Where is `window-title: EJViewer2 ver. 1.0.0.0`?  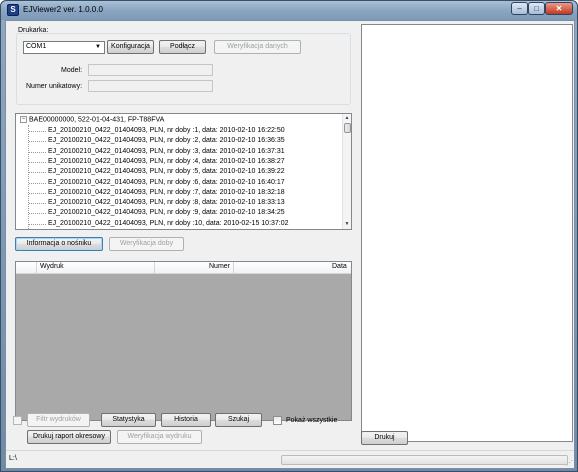
window-title: EJViewer2 ver. 1.0.0.0 is located at coordinates (63, 9).